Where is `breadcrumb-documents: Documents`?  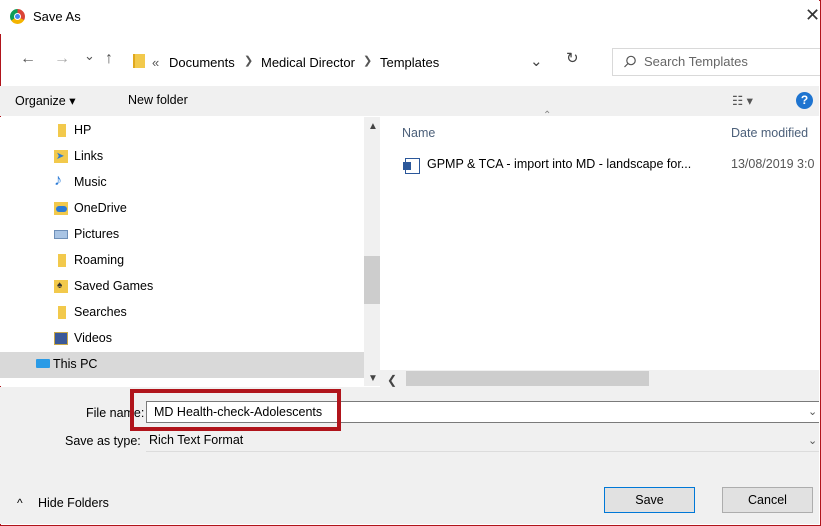
breadcrumb-documents: Documents is located at coordinates (202, 62).